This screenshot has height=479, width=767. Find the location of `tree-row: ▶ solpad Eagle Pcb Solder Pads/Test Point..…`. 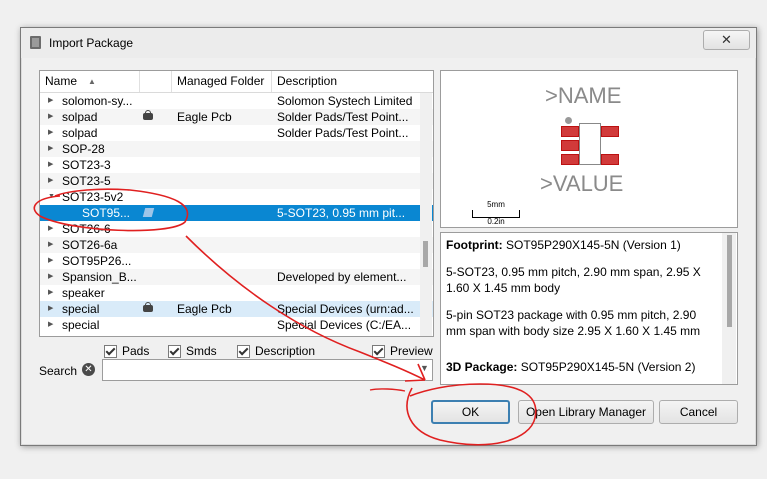

tree-row: ▶ solpad Eagle Pcb Solder Pads/Test Point..… is located at coordinates (236, 117).